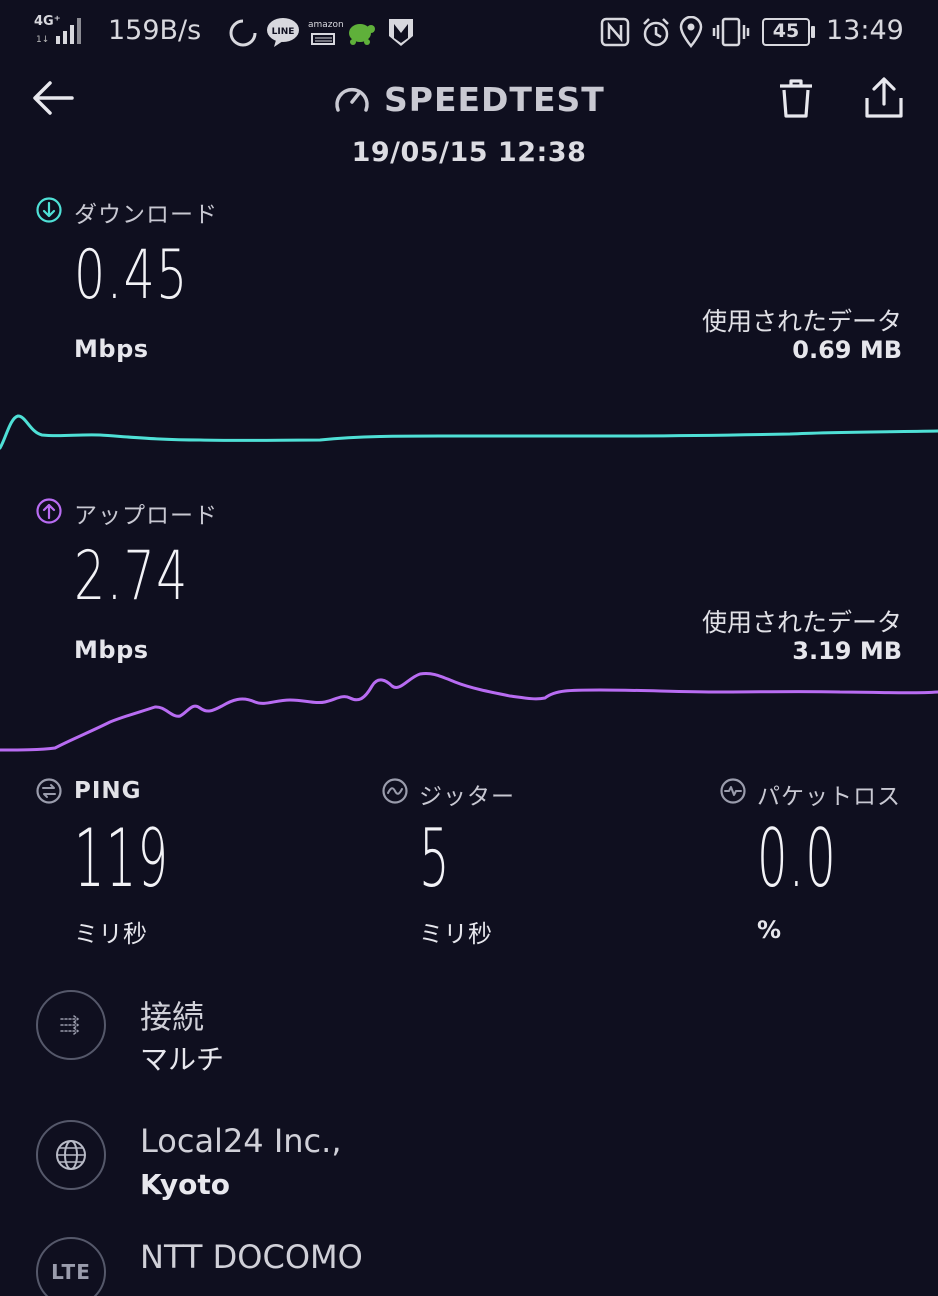 This screenshot has height=1296, width=938. Describe the element at coordinates (797, 858) in the screenshot. I see `packet-loss-value: 0.0` at that location.